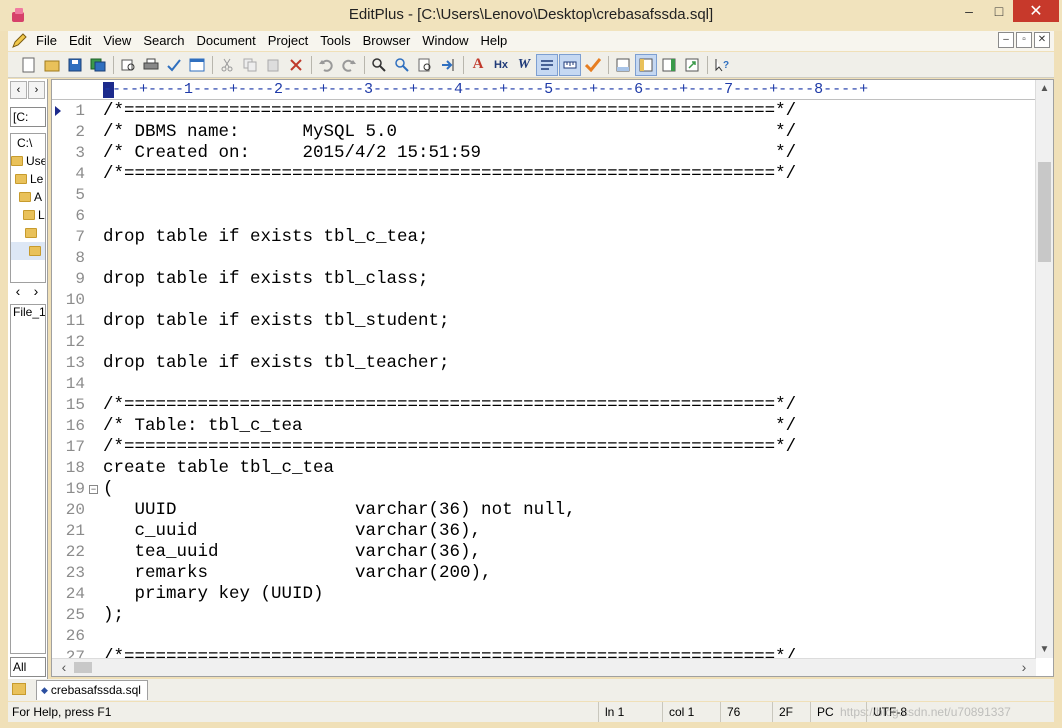 The width and height of the screenshot is (1062, 728). I want to click on ruler-icon, so click(570, 64).